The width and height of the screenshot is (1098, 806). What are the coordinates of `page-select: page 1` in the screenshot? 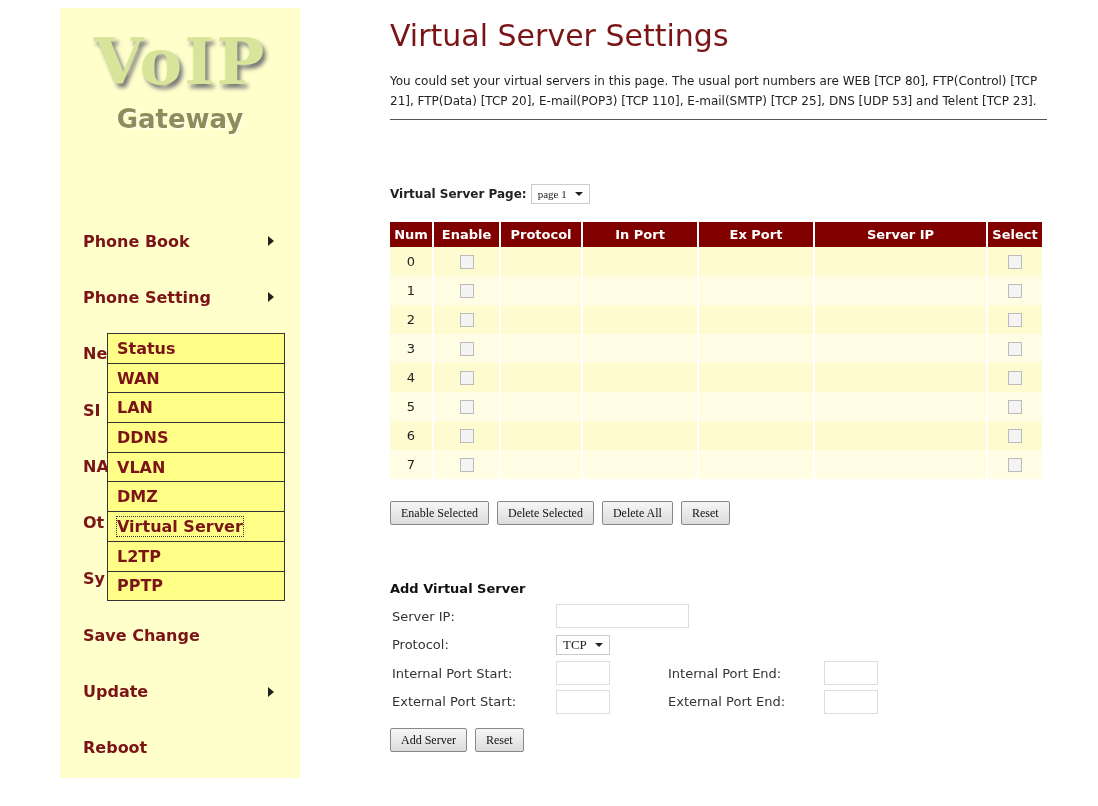 It's located at (560, 194).